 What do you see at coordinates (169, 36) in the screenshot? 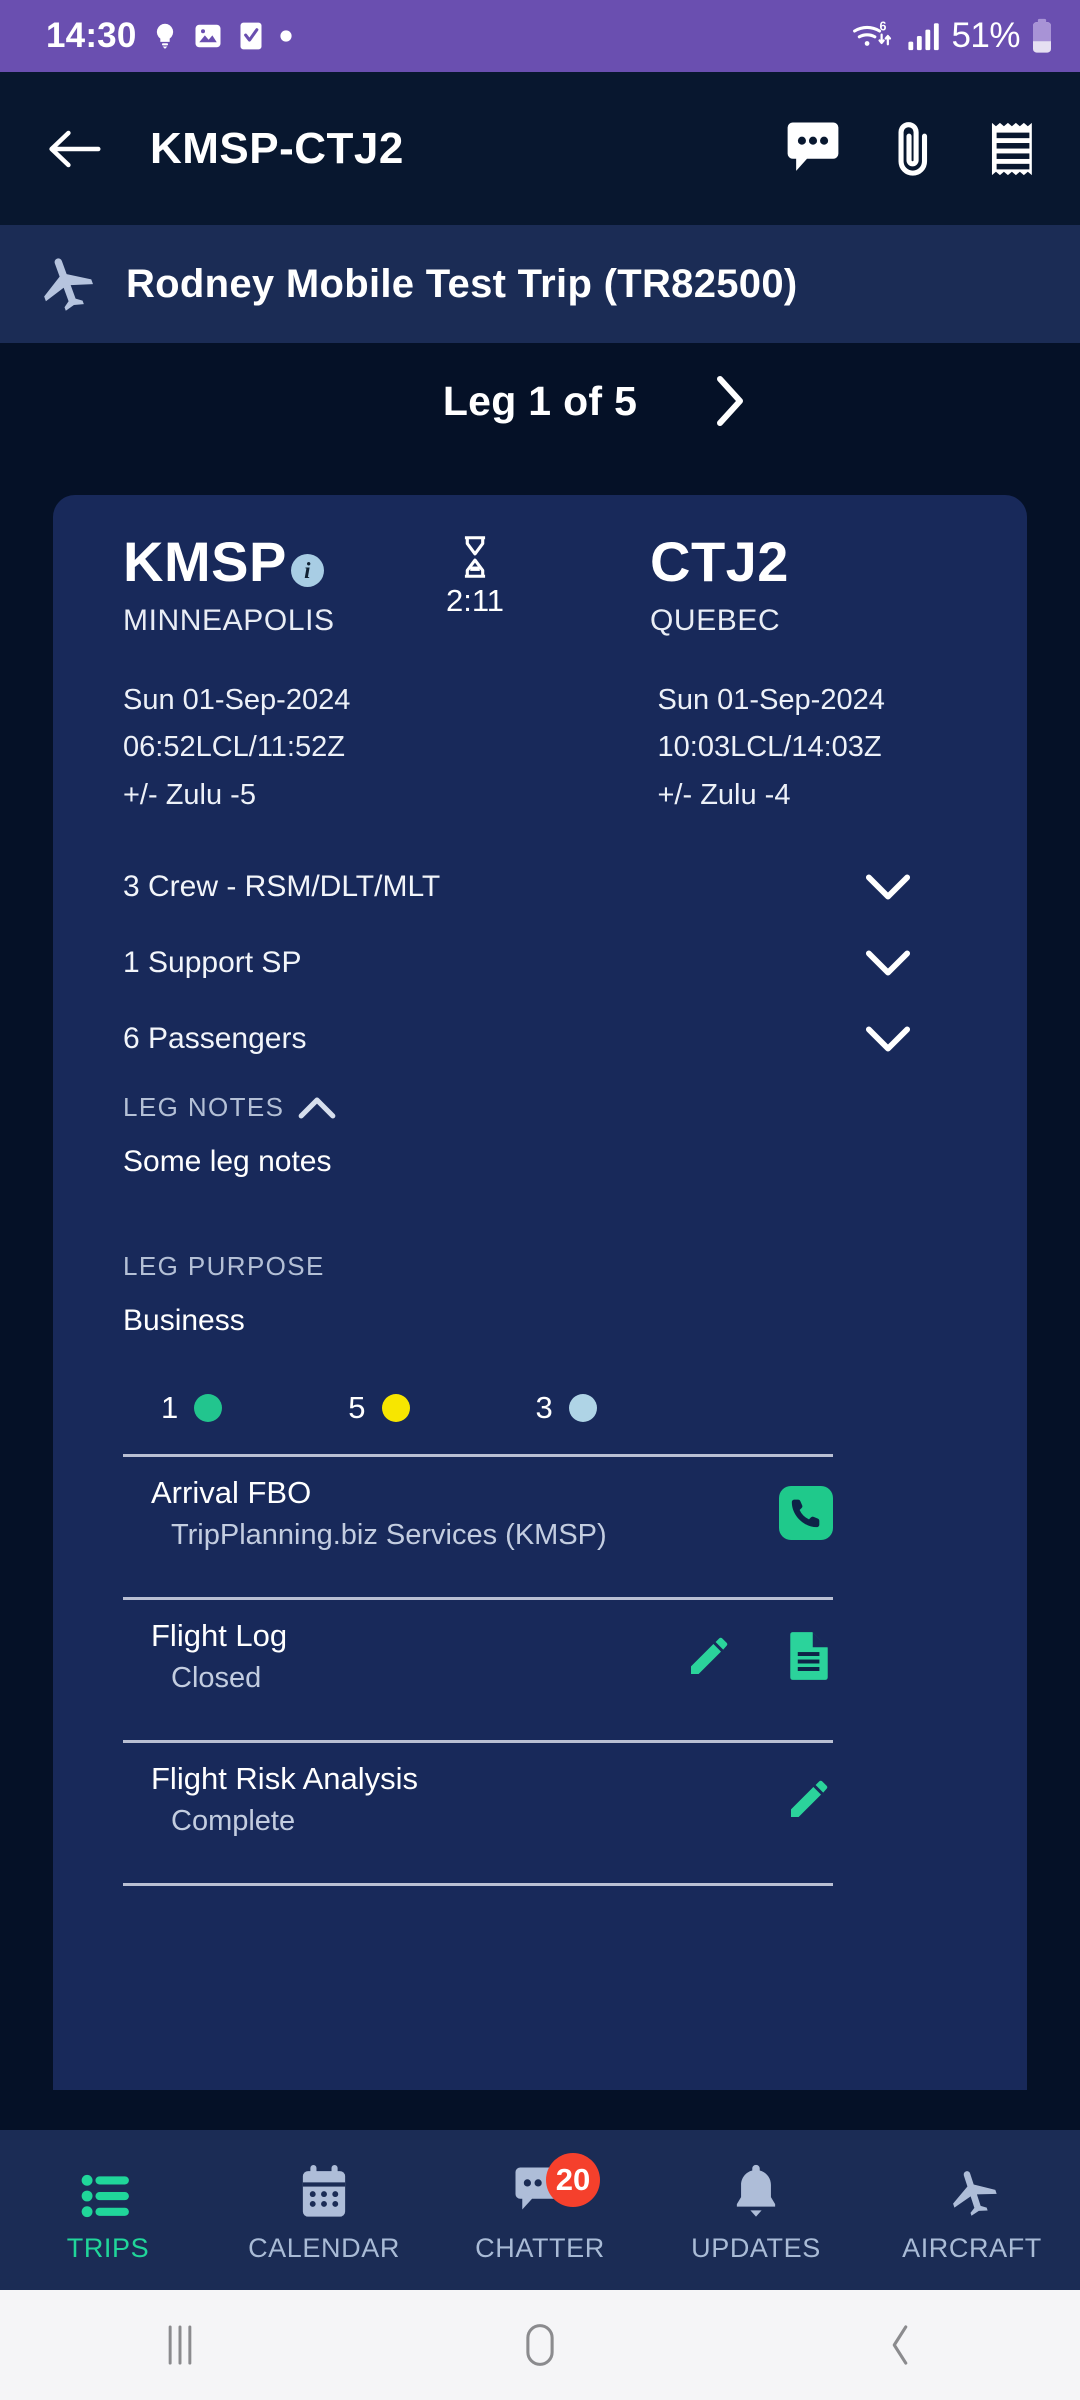
I see `status-bar-left: 14:30` at bounding box center [169, 36].